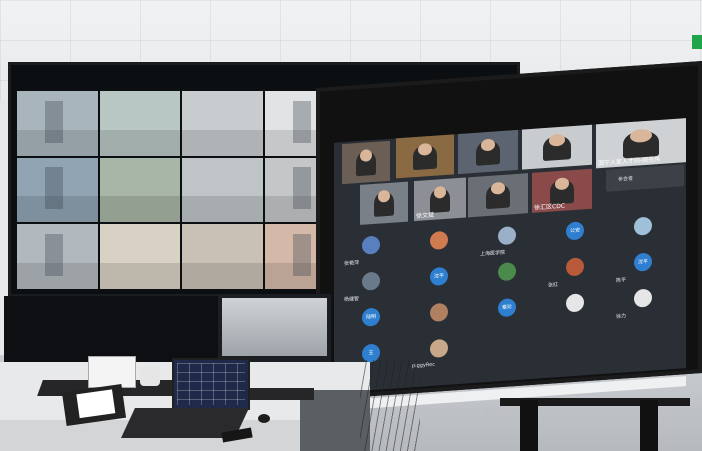  Describe the element at coordinates (507, 308) in the screenshot. I see `participant-avatar: 章珍` at that location.